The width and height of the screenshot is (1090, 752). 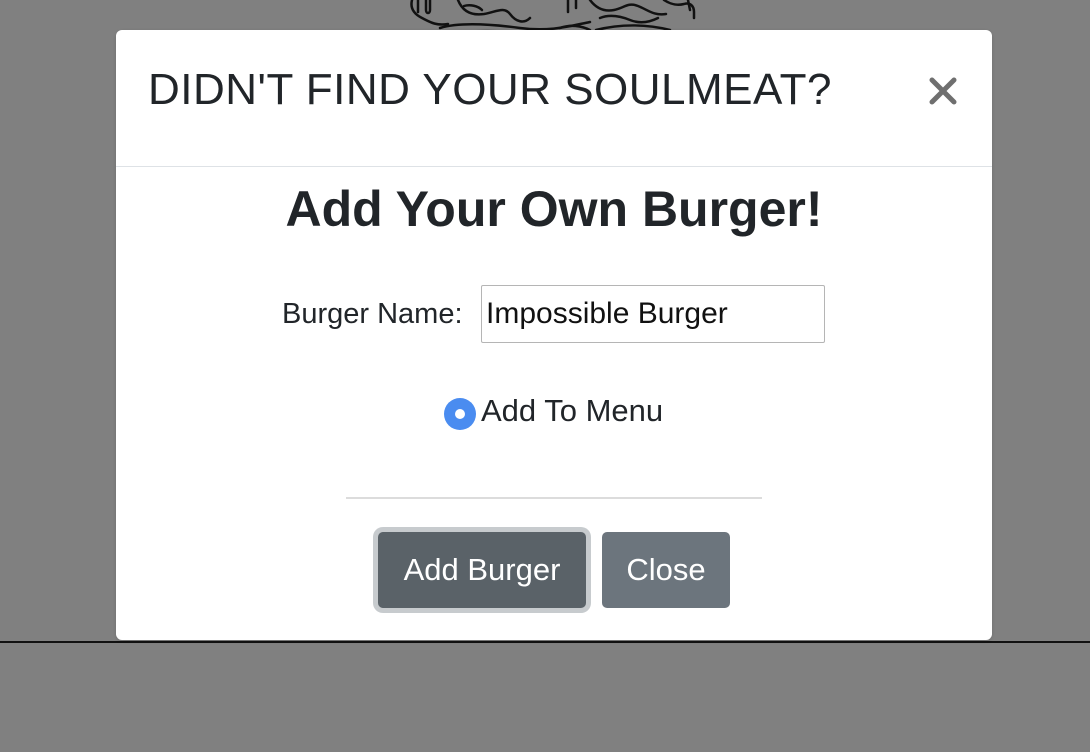 I want to click on form-heading: Add Your Own Burger!, so click(x=554, y=209).